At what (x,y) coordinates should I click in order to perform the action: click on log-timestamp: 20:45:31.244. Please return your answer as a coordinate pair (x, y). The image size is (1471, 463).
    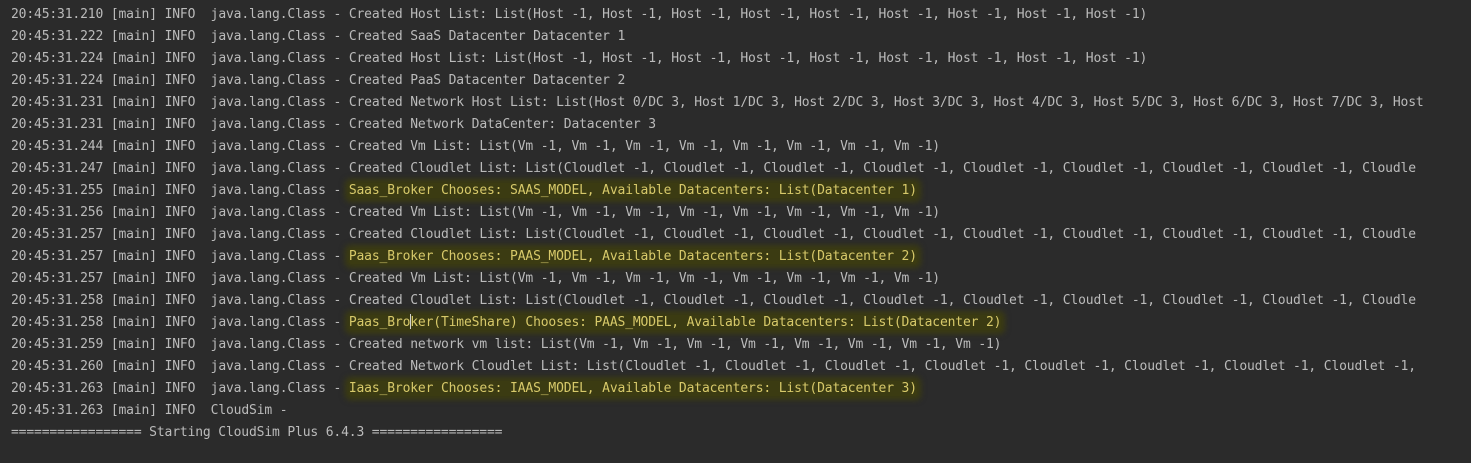
    Looking at the image, I should click on (57, 146).